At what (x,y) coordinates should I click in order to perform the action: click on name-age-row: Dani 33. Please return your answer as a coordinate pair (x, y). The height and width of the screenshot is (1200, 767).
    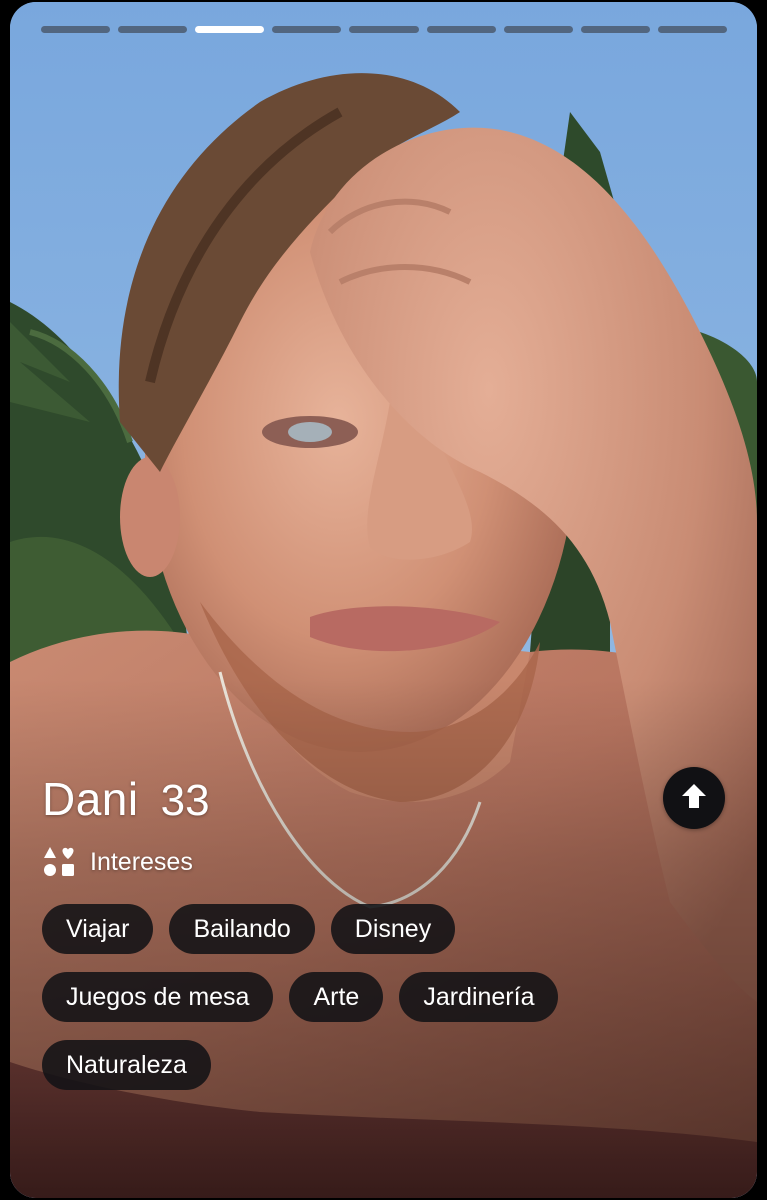
    Looking at the image, I should click on (387, 801).